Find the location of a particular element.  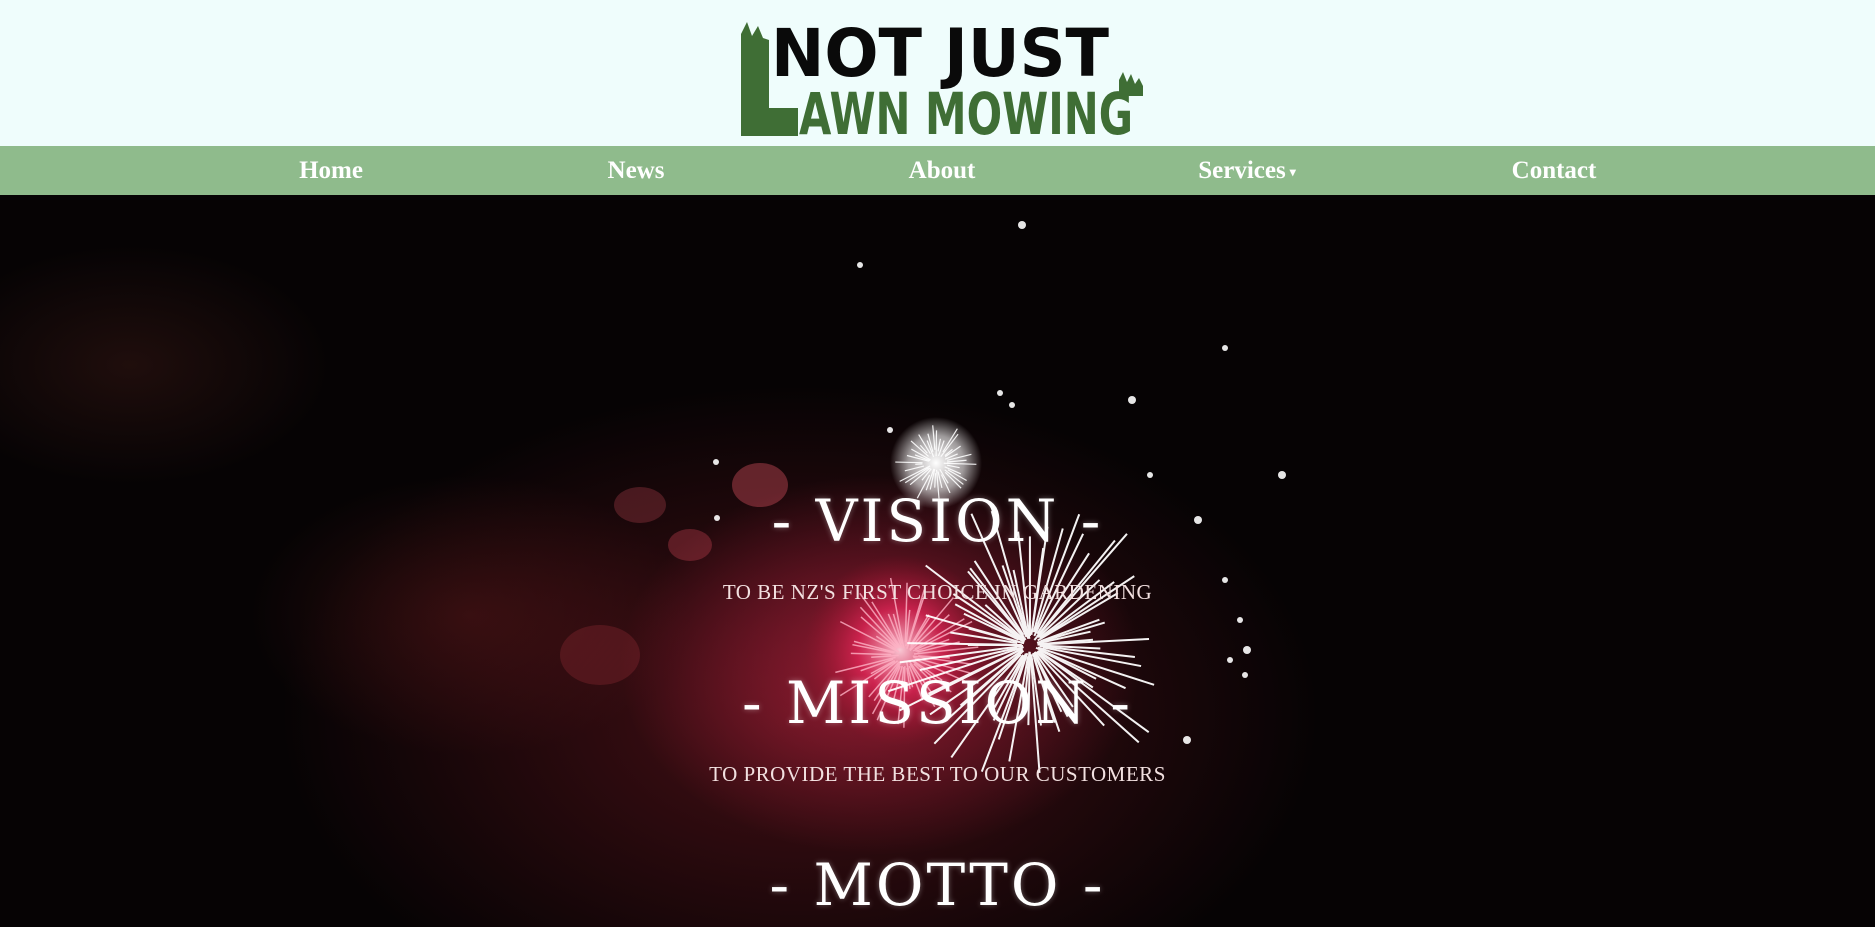

nav-item-about: About is located at coordinates (942, 170).